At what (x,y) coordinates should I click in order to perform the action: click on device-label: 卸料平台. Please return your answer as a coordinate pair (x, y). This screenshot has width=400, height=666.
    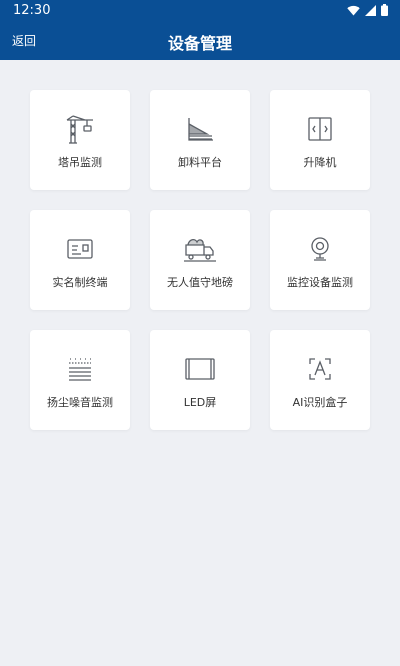
    Looking at the image, I should click on (200, 162).